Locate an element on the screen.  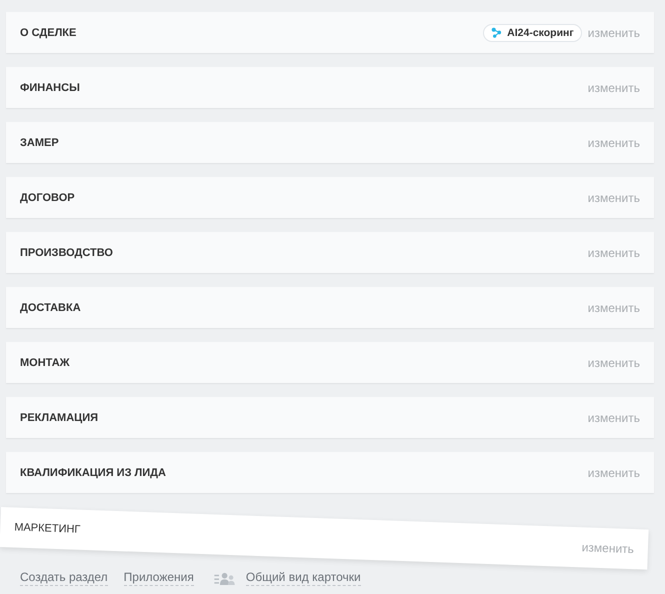
dragged-section-card: МАРКЕТИНГ изменить is located at coordinates (324, 538).